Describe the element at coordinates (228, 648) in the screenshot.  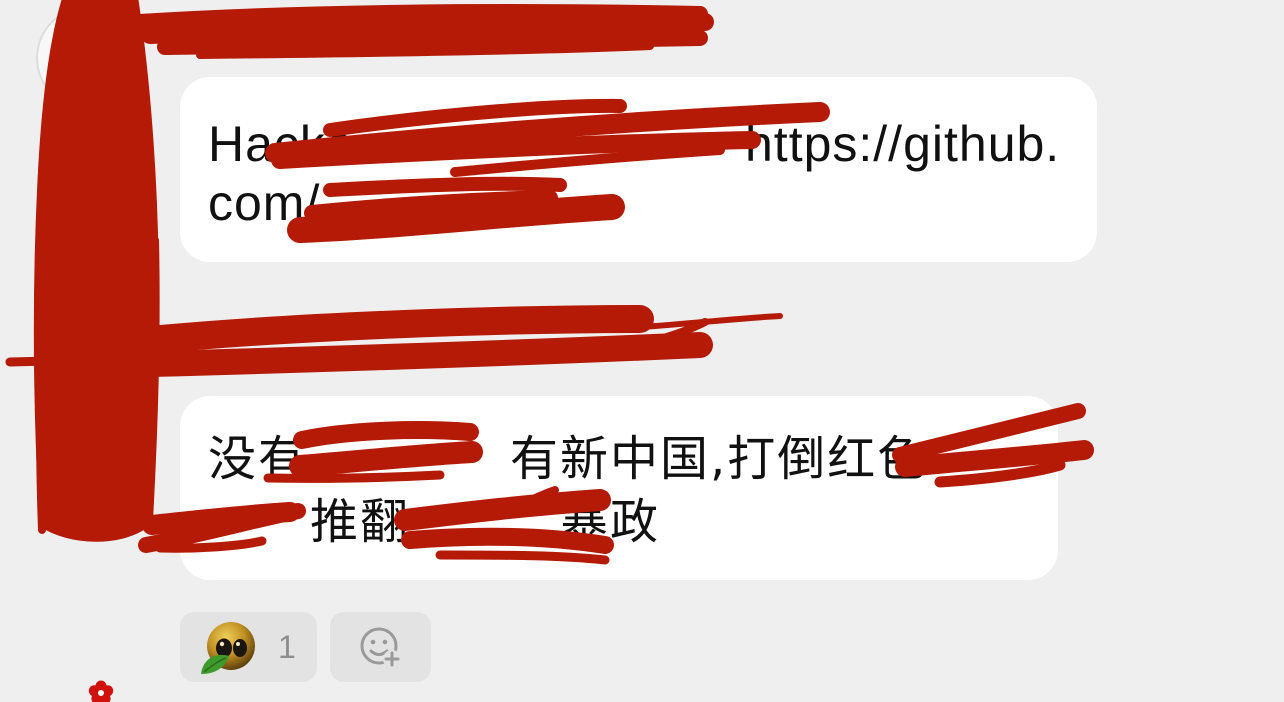
I see `emoji-face-icon` at that location.